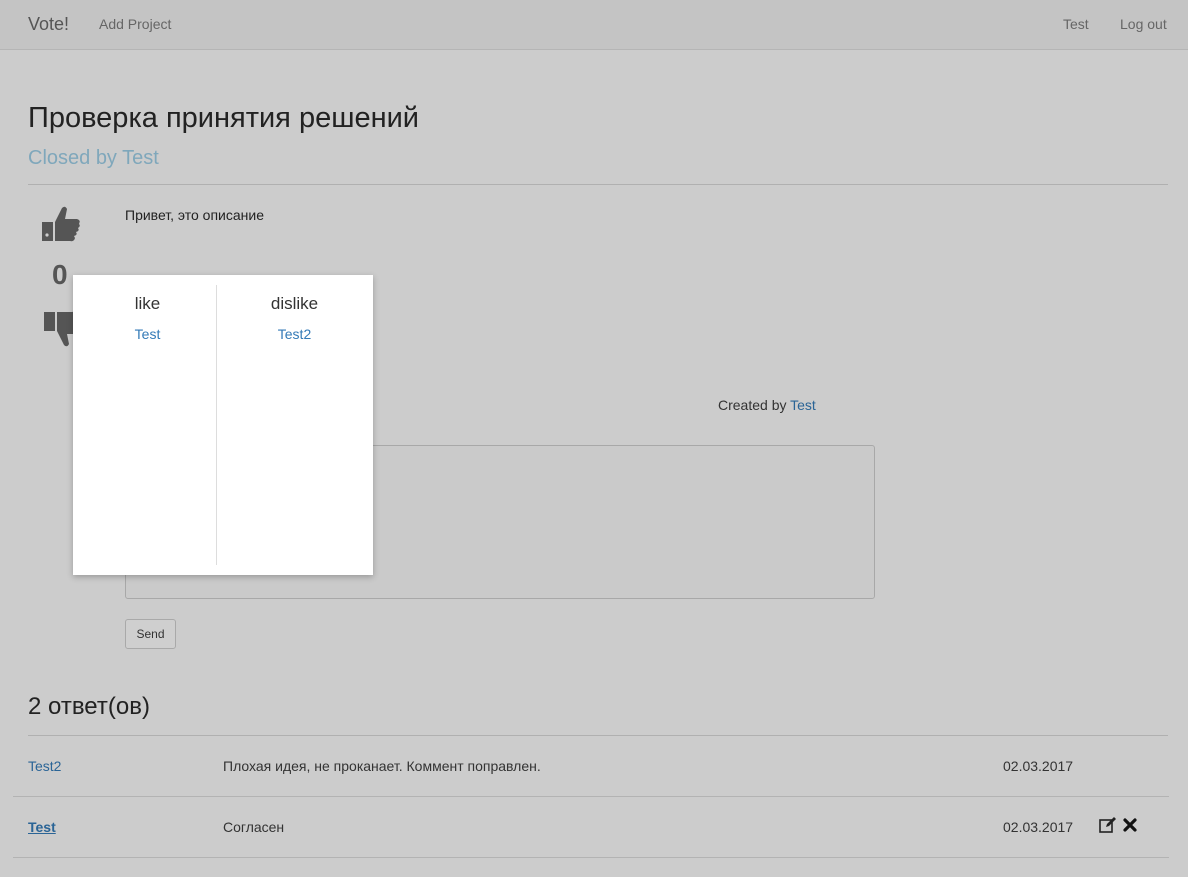  What do you see at coordinates (48, 24) in the screenshot?
I see `brand-link: Vote!` at bounding box center [48, 24].